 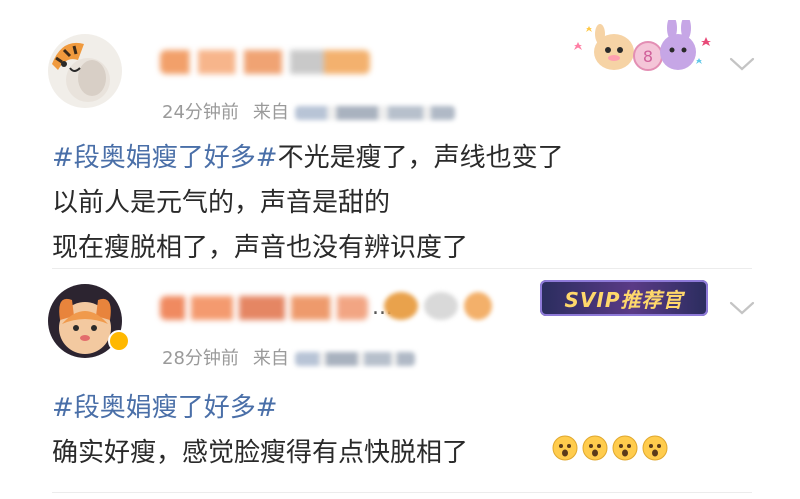 What do you see at coordinates (260, 248) in the screenshot?
I see `comment-line: 现在瘦脱相了，声音也没有辨识度了` at bounding box center [260, 248].